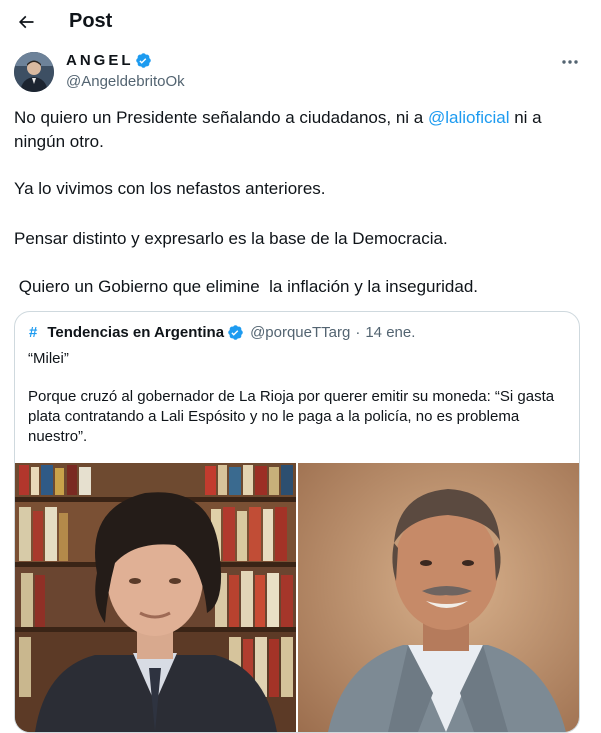  I want to click on quoted-post-date: 14 ene., so click(390, 332).